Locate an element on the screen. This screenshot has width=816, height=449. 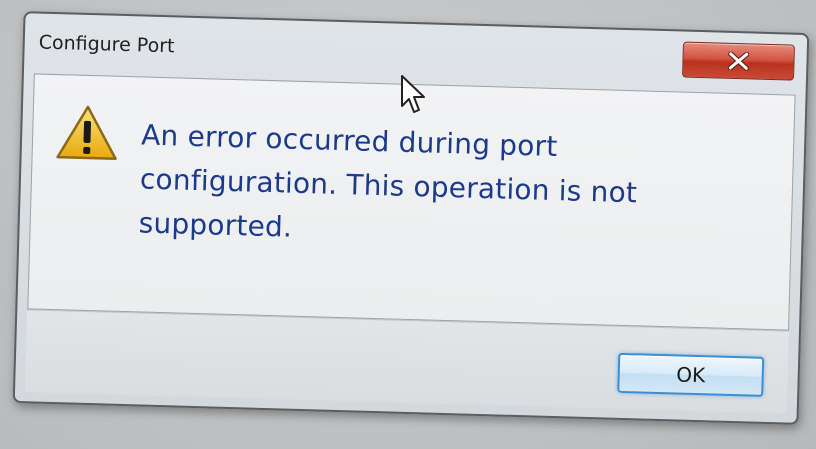
close-button is located at coordinates (738, 61).